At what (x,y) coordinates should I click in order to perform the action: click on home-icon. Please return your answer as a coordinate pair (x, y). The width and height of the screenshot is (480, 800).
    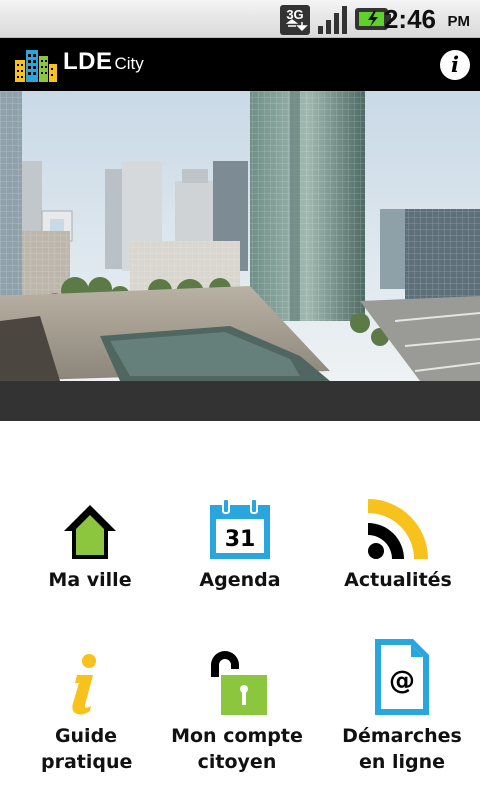
    Looking at the image, I should click on (90, 532).